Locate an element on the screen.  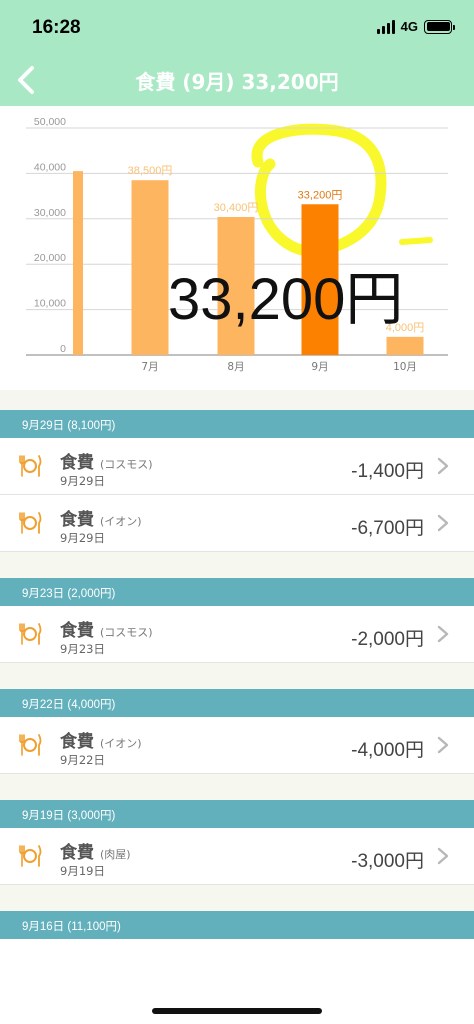
date-group-header: 9月22日 (4,000円) is located at coordinates (237, 703).